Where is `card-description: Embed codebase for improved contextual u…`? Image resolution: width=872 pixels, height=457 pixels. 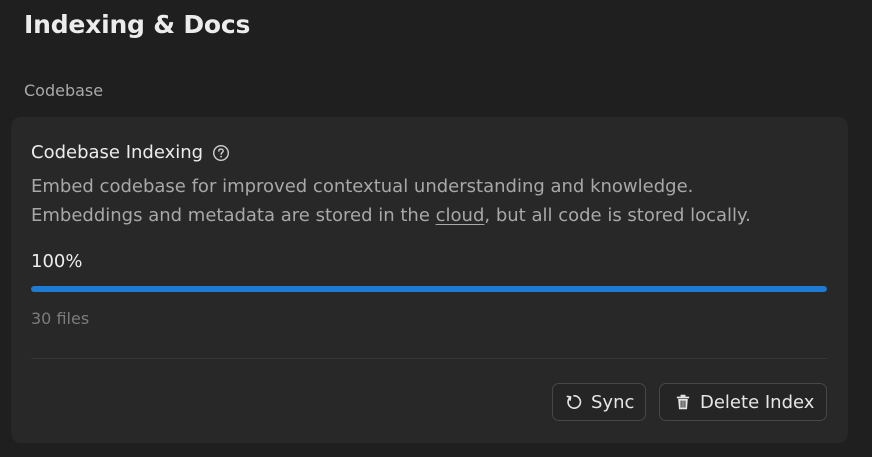
card-description: Embed codebase for improved contextual u… is located at coordinates (391, 201).